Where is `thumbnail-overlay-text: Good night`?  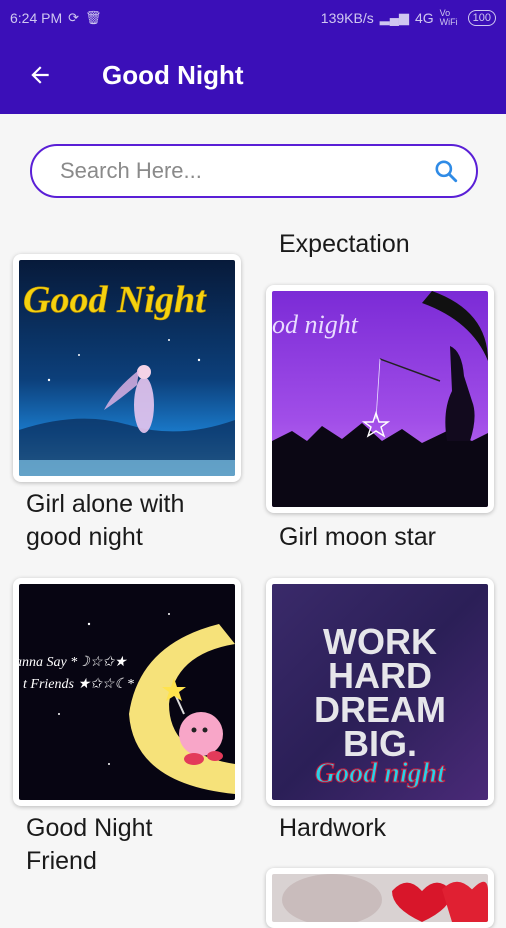 thumbnail-overlay-text: Good night is located at coordinates (380, 773).